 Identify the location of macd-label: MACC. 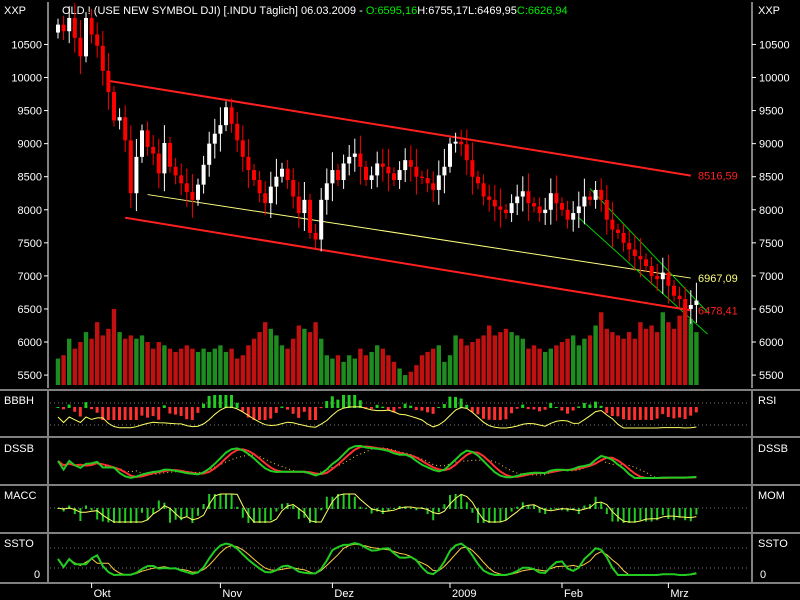
(20, 496).